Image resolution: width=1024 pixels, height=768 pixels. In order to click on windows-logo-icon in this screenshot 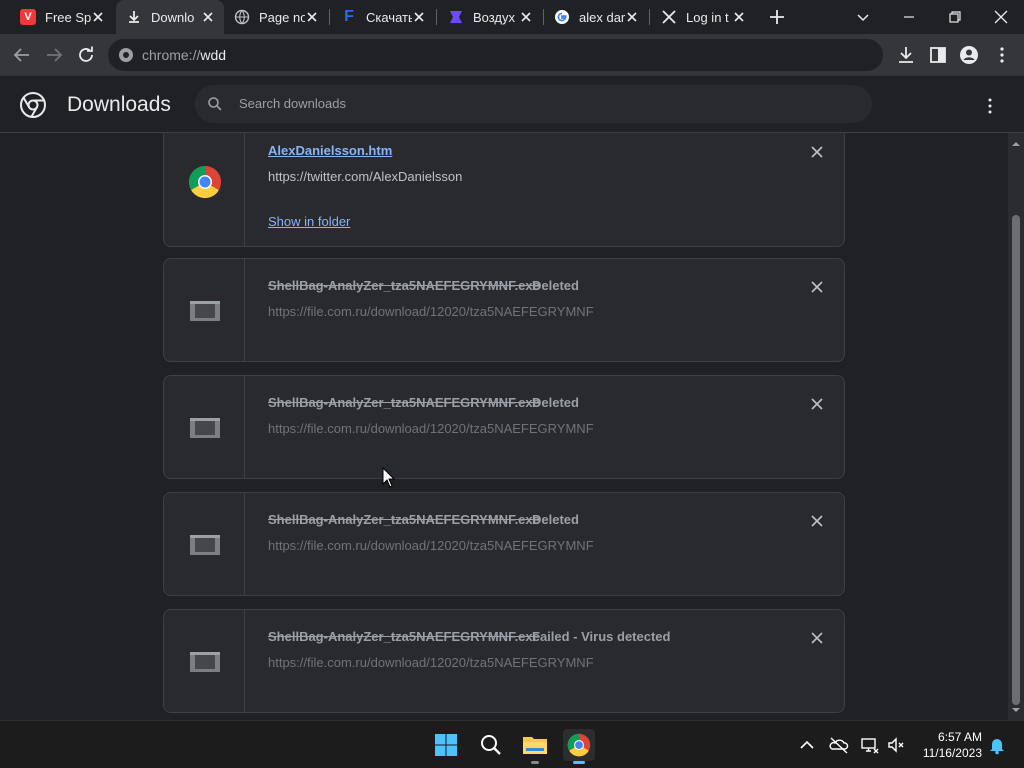, I will do `click(446, 745)`.